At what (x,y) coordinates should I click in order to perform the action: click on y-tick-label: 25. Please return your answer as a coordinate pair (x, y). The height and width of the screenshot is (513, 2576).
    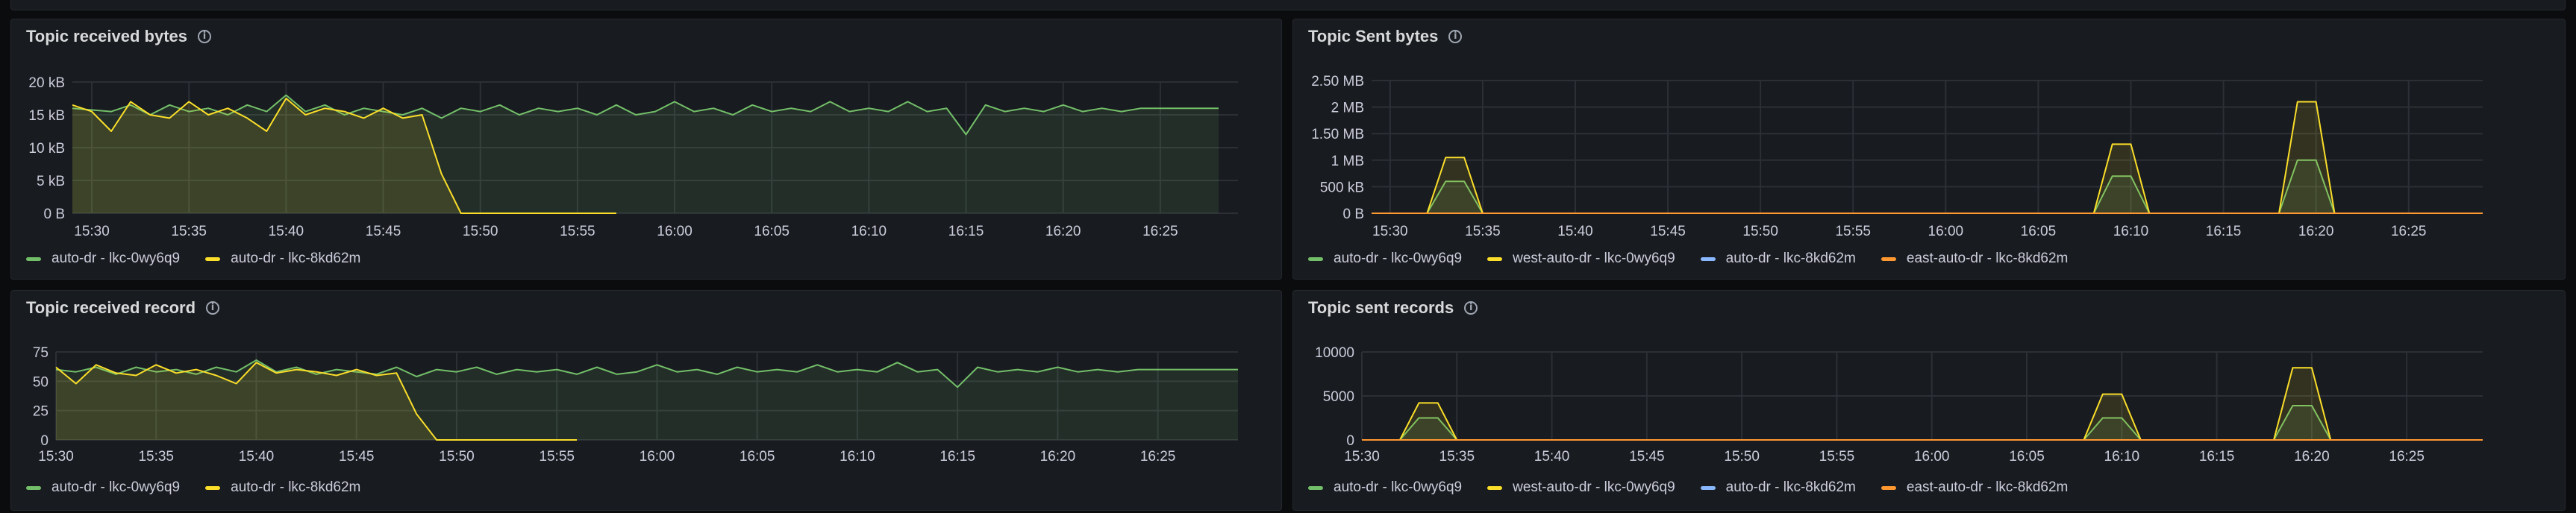
    Looking at the image, I should click on (41, 412).